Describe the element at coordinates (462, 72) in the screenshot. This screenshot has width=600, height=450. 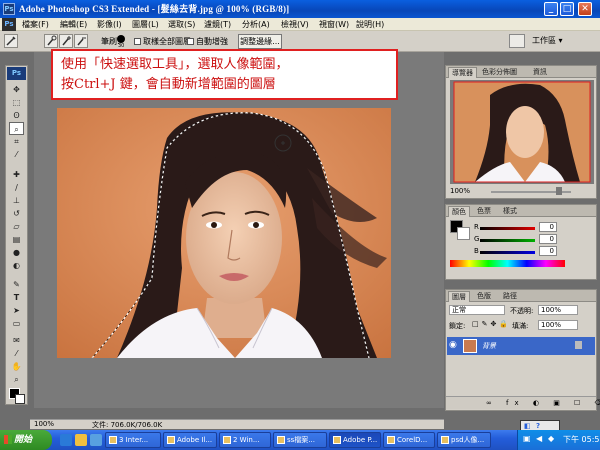
I see `tab-navigator: 導覽器` at that location.